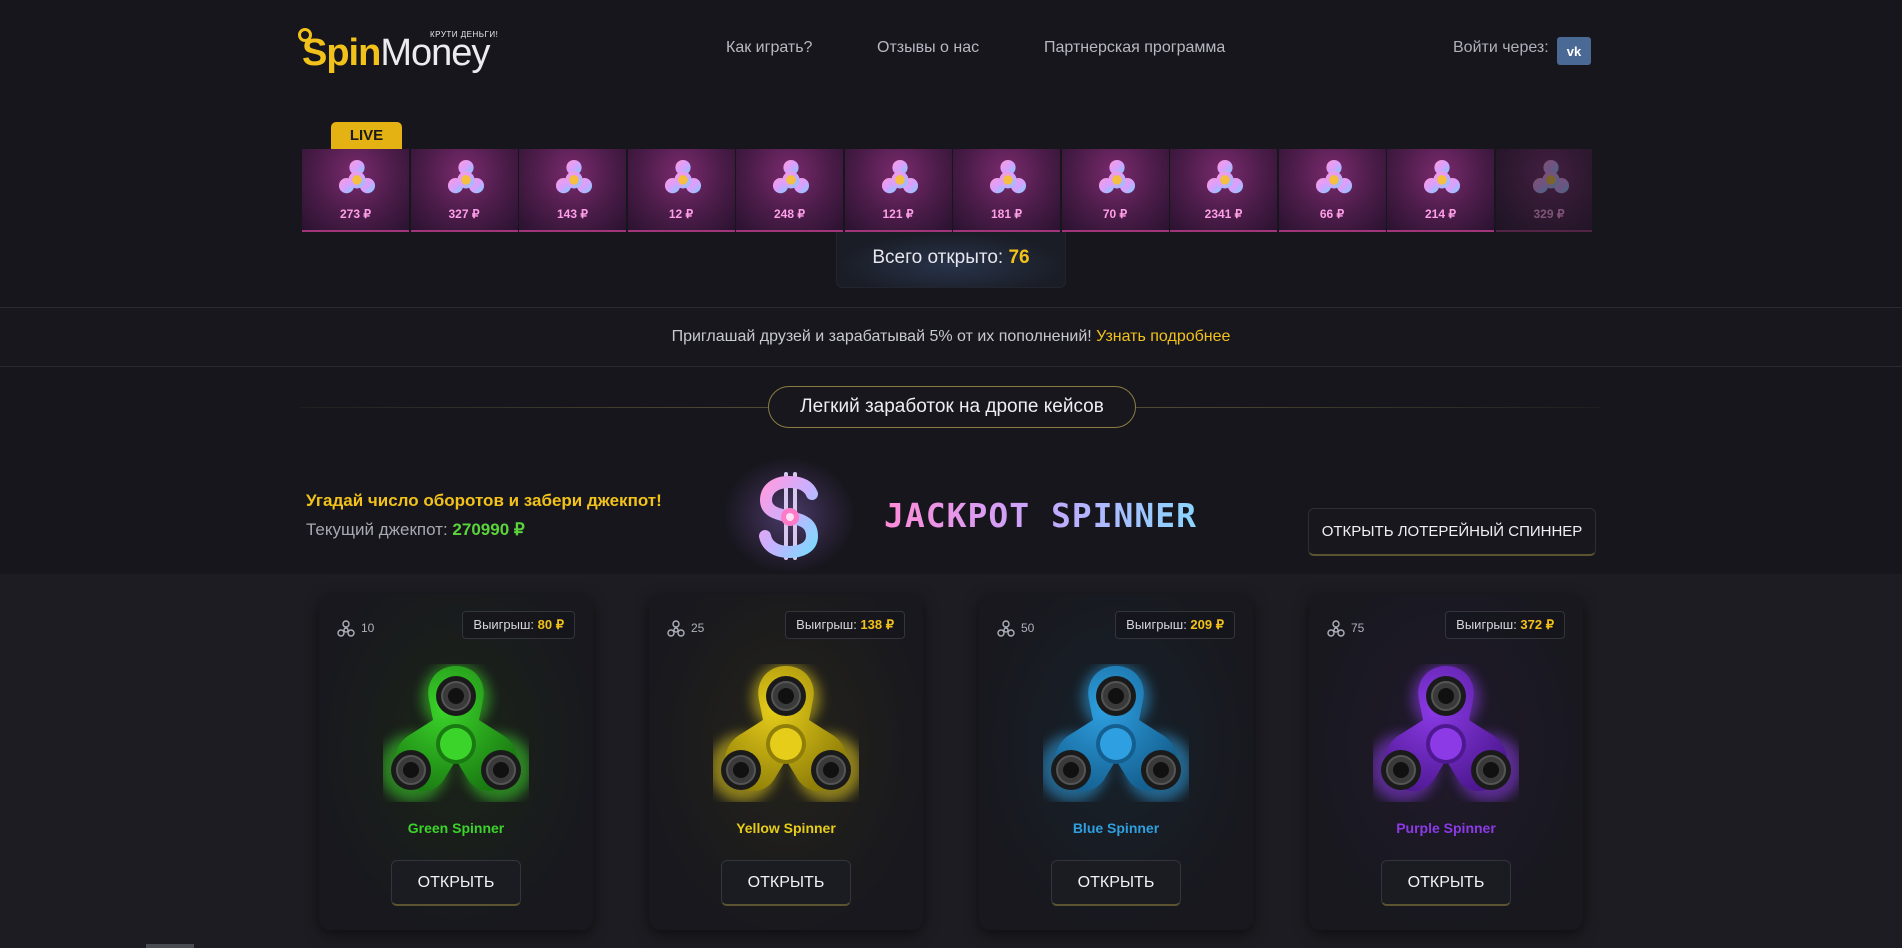 The width and height of the screenshot is (1902, 948). I want to click on scrollbar-thumb, so click(170, 946).